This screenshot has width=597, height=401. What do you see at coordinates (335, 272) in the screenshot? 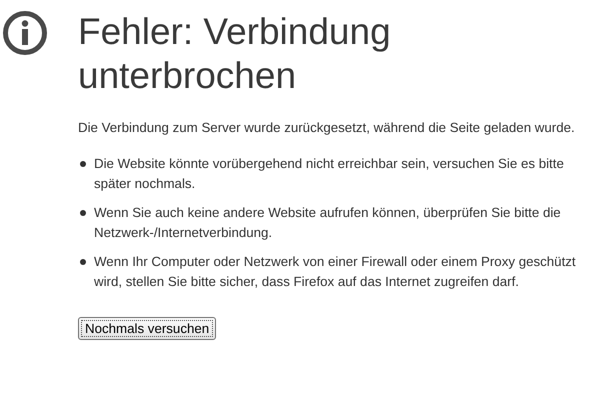
I see `hint-text: Wenn Ihr Computer oder Netzwerk von einer Firewall oder einem Proxy geschützt wird, stellen Sie bitte sicher, dass Firefox auf das Internet zugreifen darf.` at bounding box center [335, 272].